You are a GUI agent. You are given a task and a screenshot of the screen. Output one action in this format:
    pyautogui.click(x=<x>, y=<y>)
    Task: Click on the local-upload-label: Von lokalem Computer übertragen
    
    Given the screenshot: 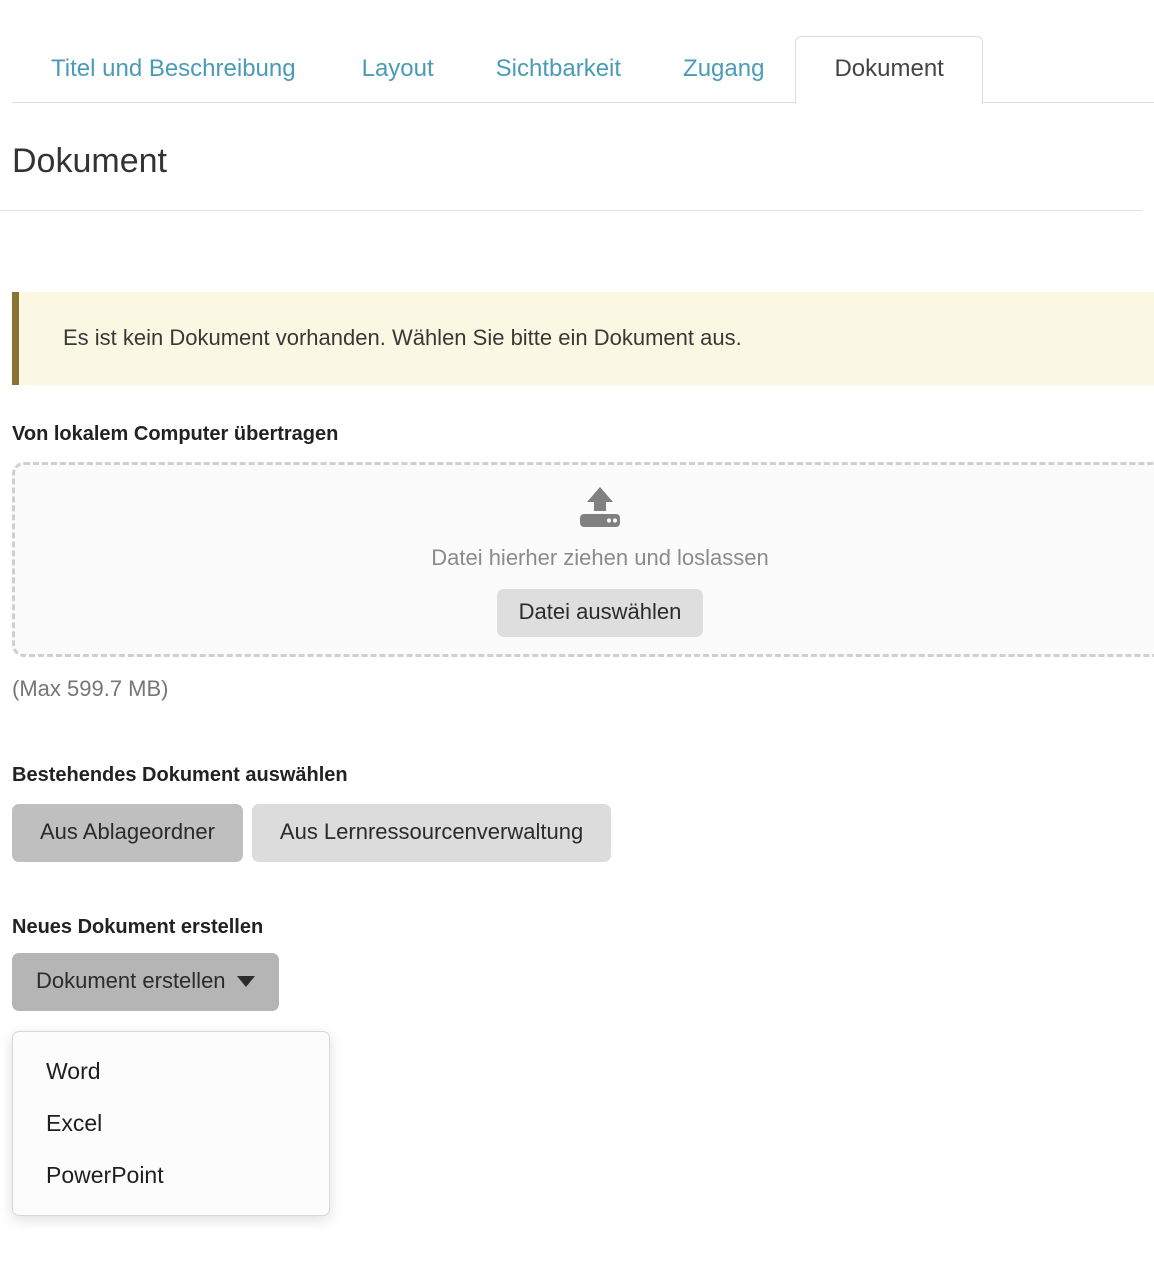 What is the action you would take?
    pyautogui.click(x=175, y=434)
    